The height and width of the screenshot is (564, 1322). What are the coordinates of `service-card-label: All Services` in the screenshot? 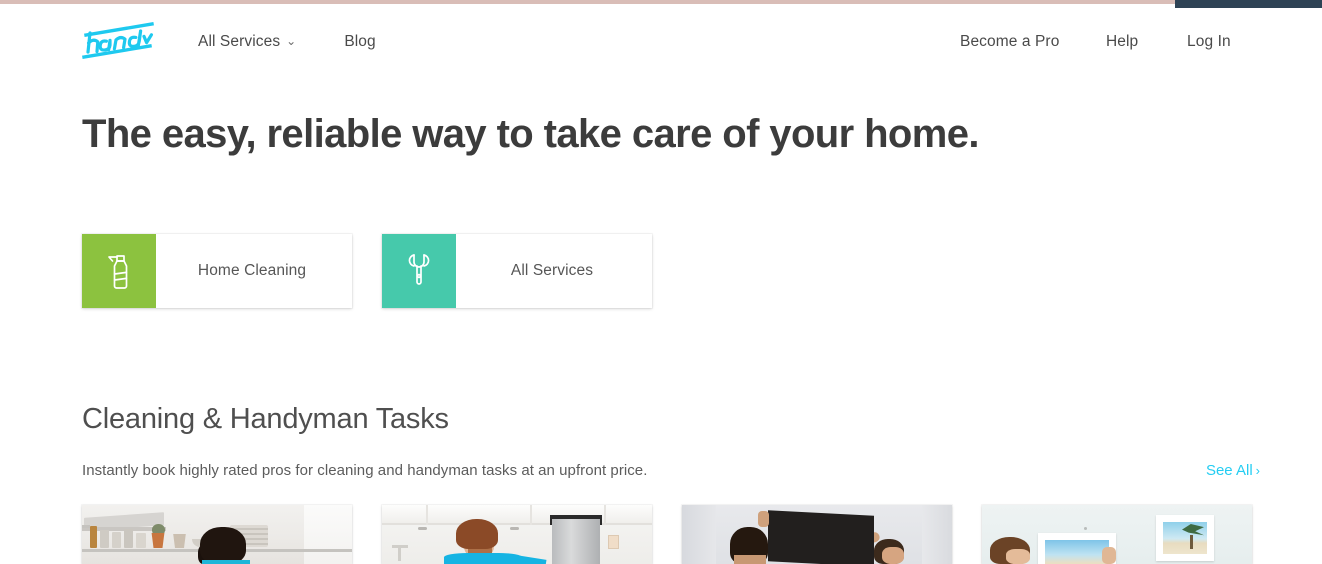 It's located at (552, 270).